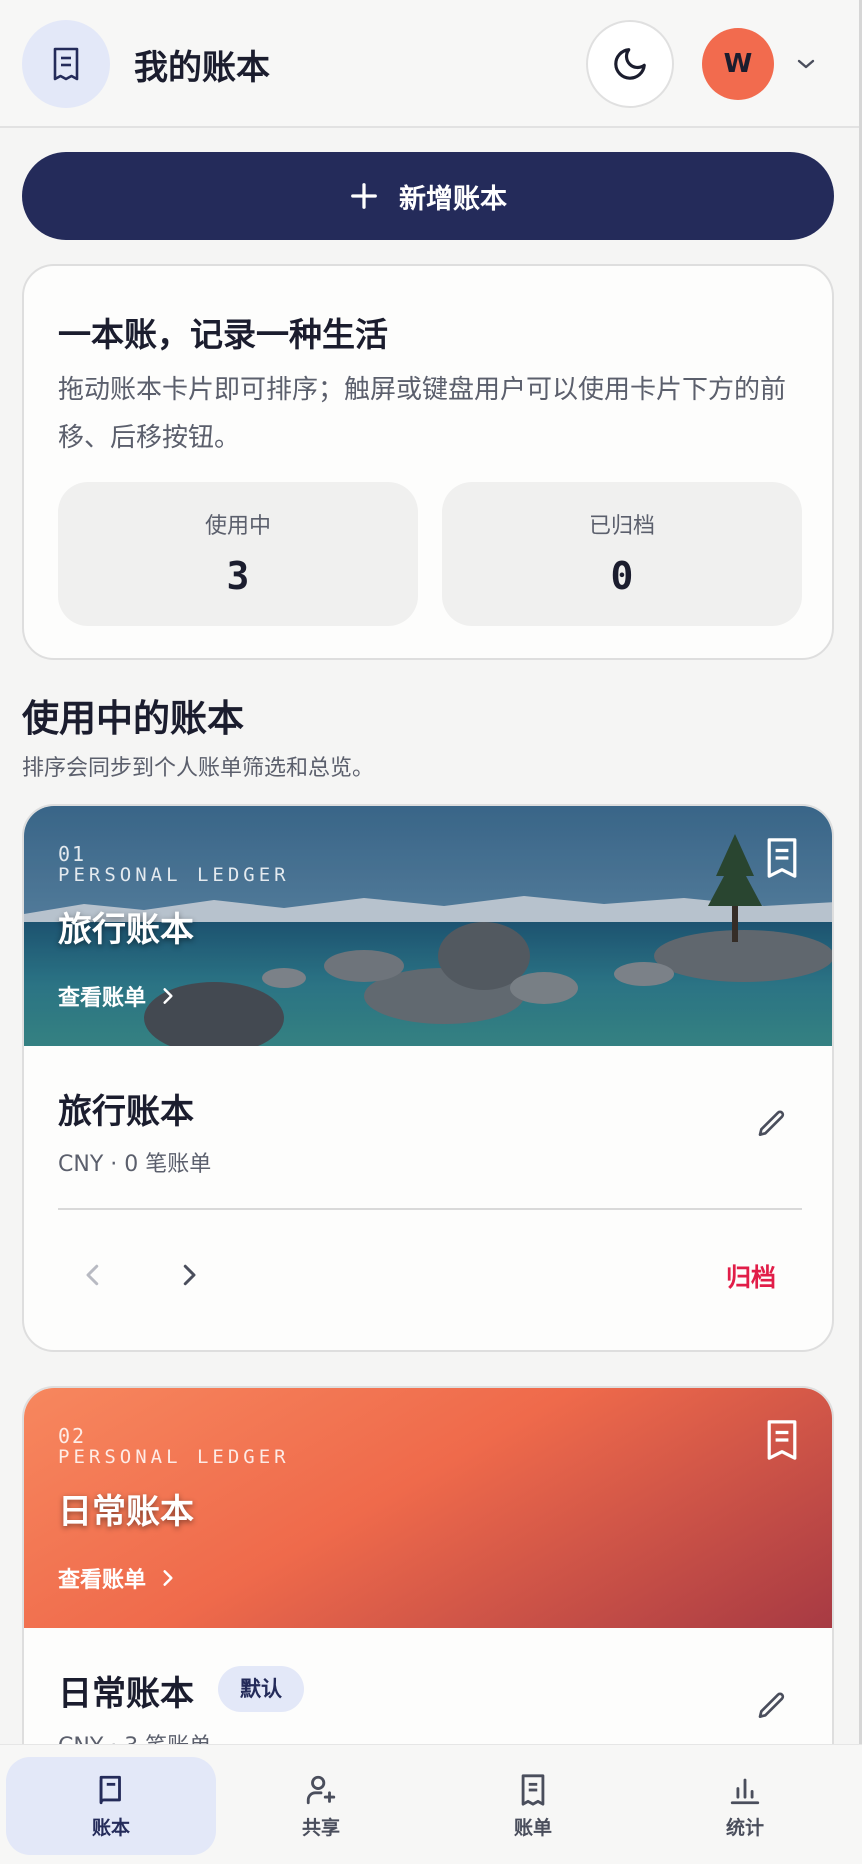 This screenshot has height=1864, width=862. What do you see at coordinates (738, 64) in the screenshot?
I see `avatar: W` at bounding box center [738, 64].